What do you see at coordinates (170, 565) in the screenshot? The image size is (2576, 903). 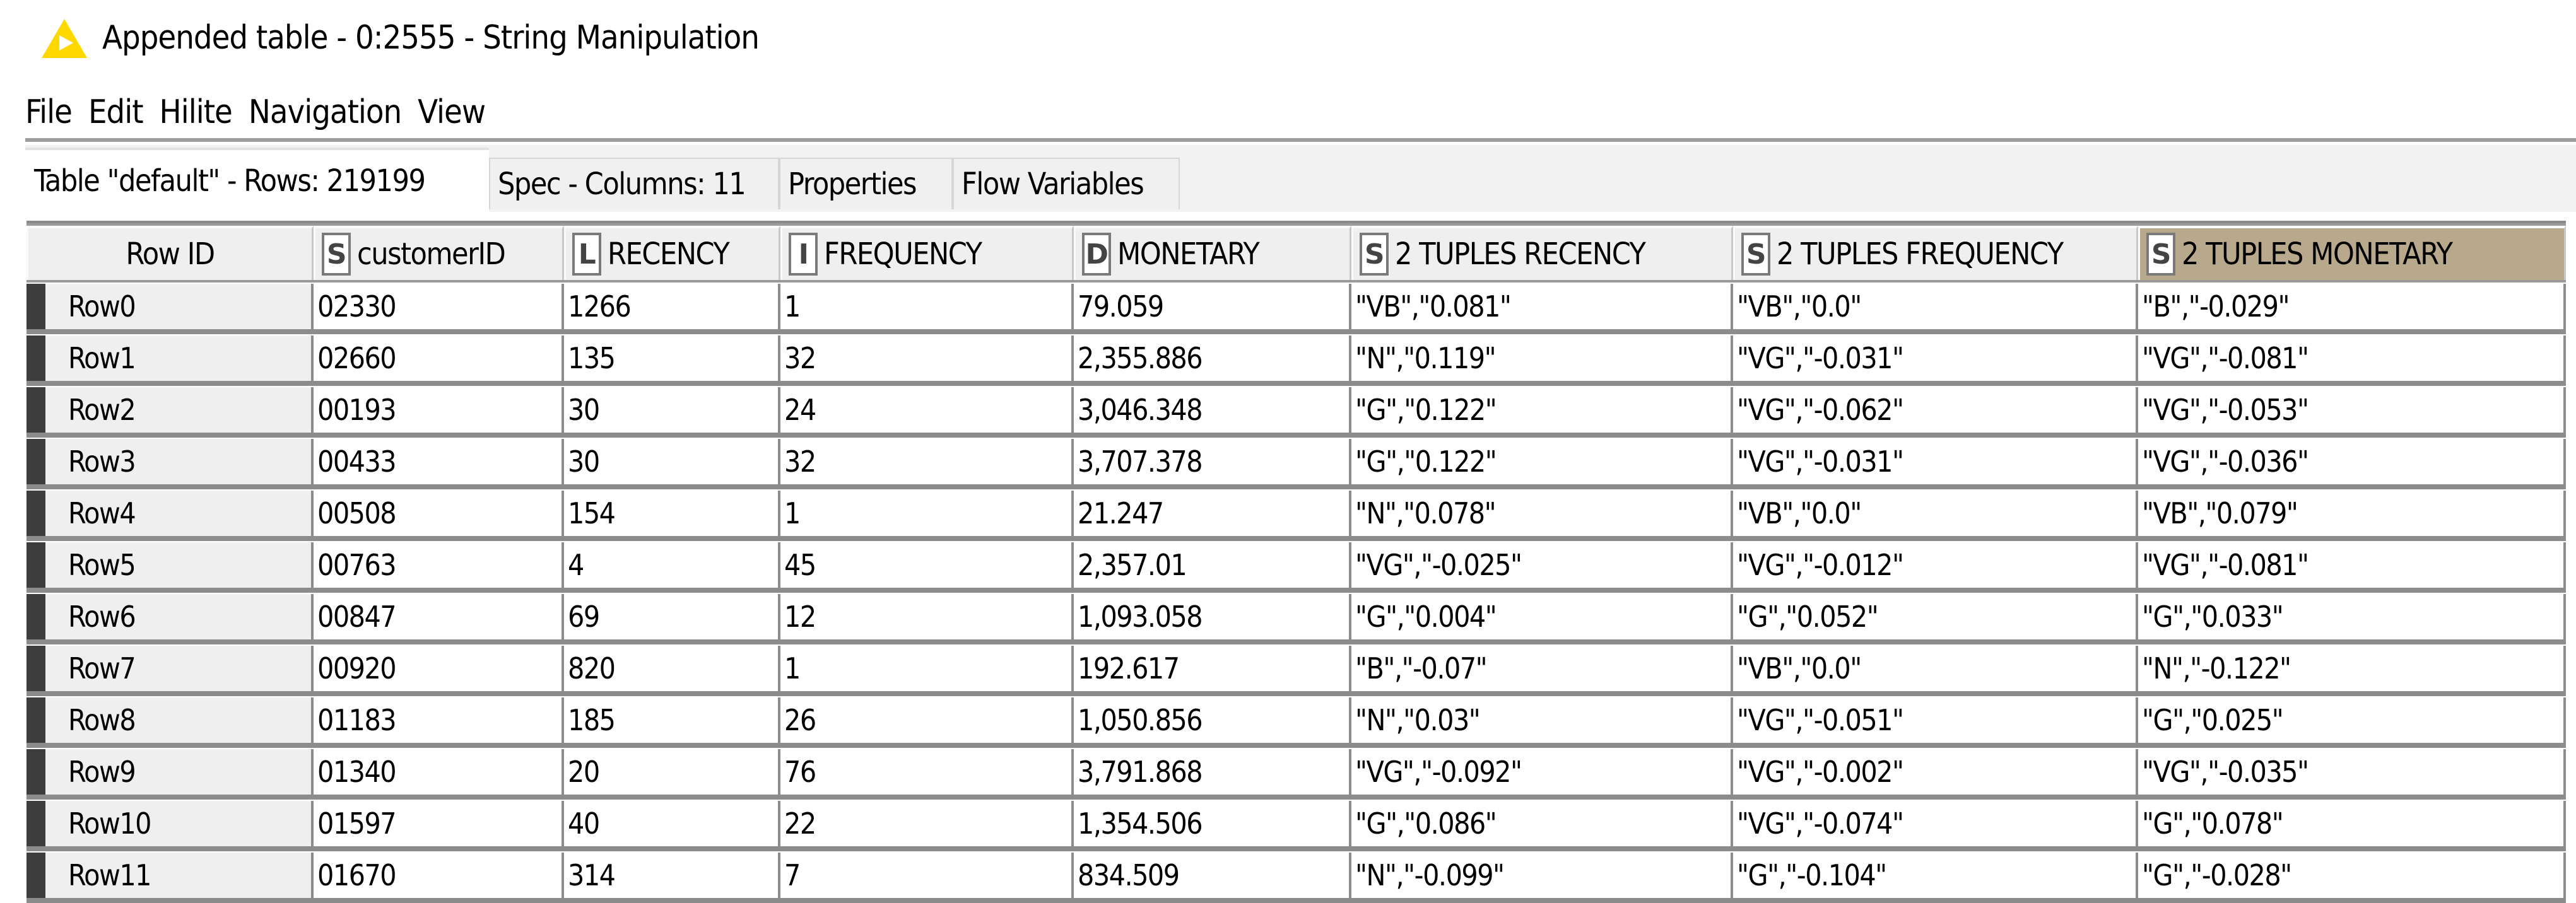 I see `row-id-cell: Row5` at bounding box center [170, 565].